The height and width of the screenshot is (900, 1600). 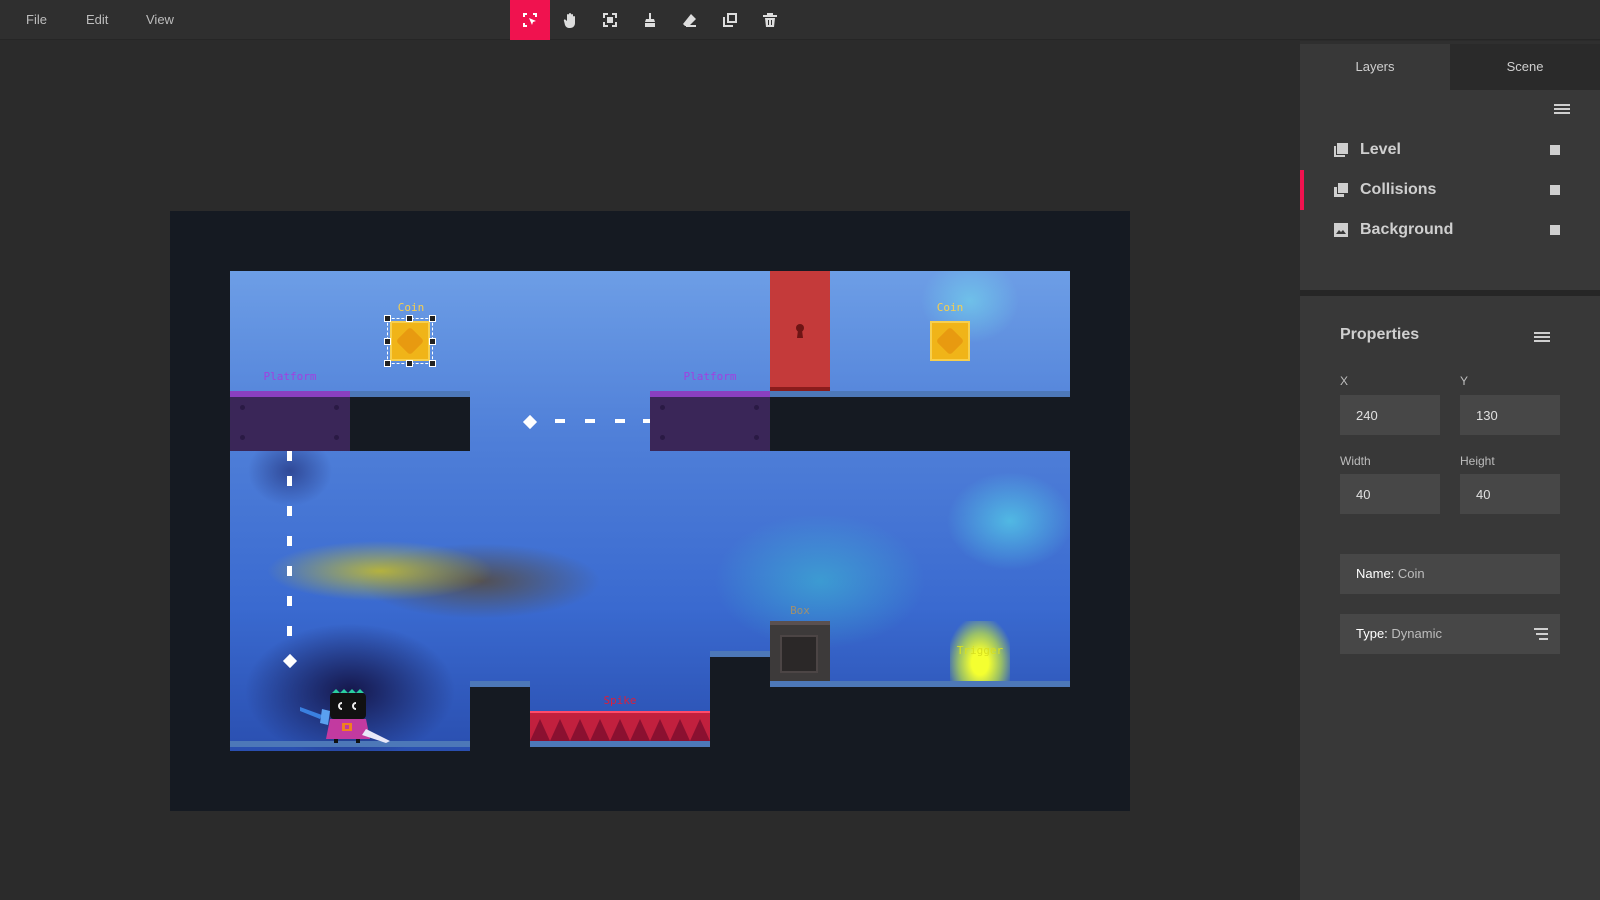 I want to click on y-input, so click(x=1510, y=415).